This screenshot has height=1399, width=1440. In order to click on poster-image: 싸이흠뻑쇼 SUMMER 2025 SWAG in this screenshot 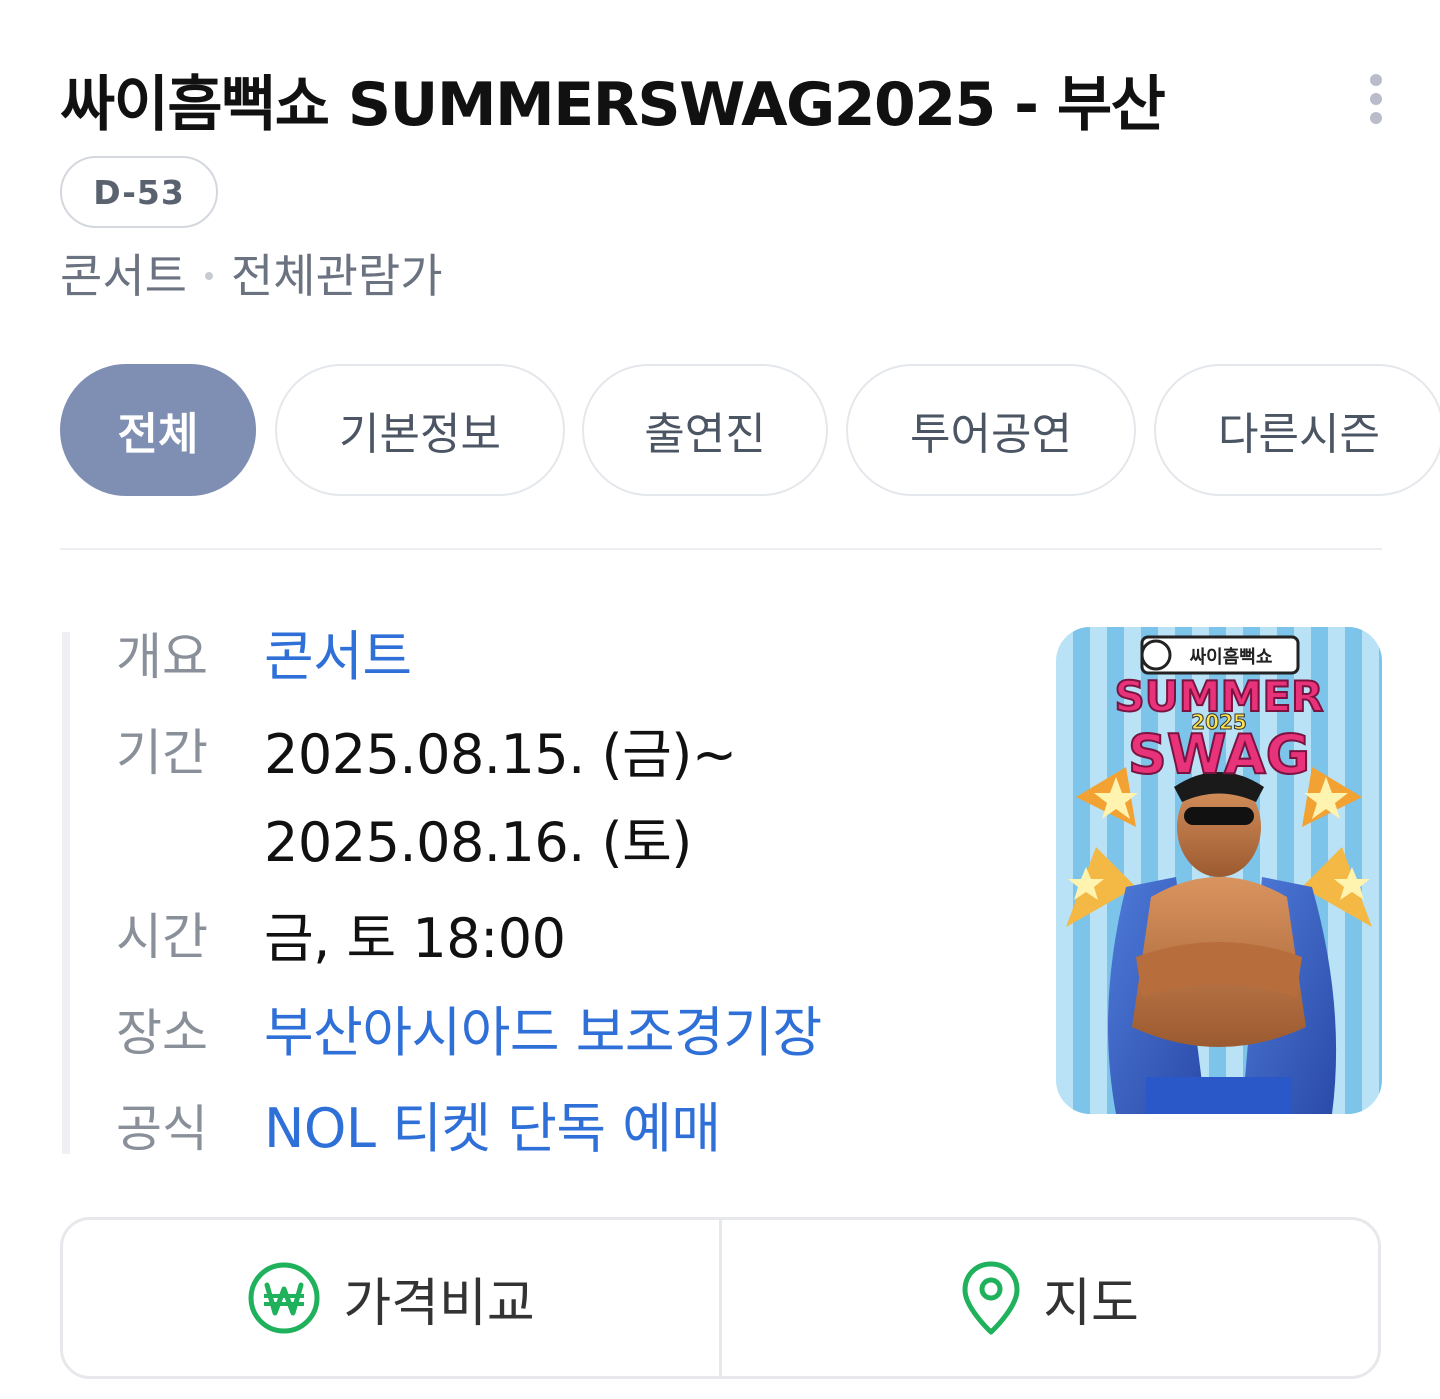, I will do `click(1219, 870)`.